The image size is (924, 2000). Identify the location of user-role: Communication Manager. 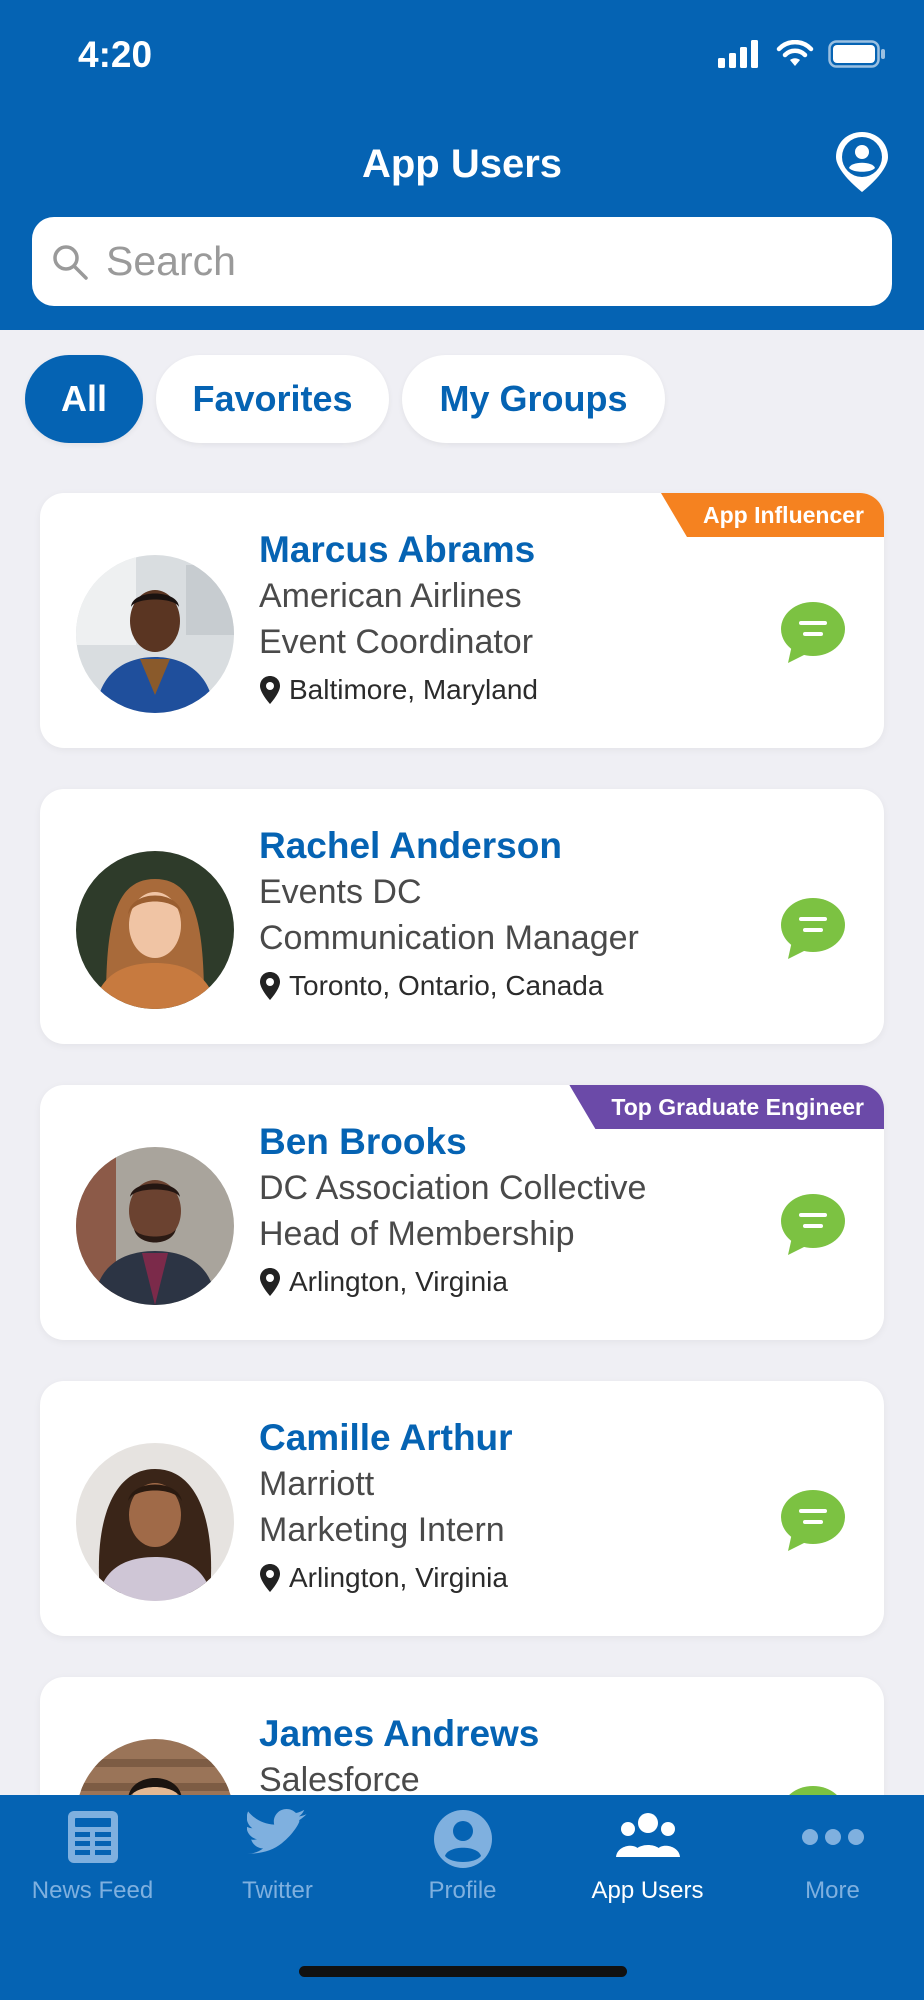
(449, 938).